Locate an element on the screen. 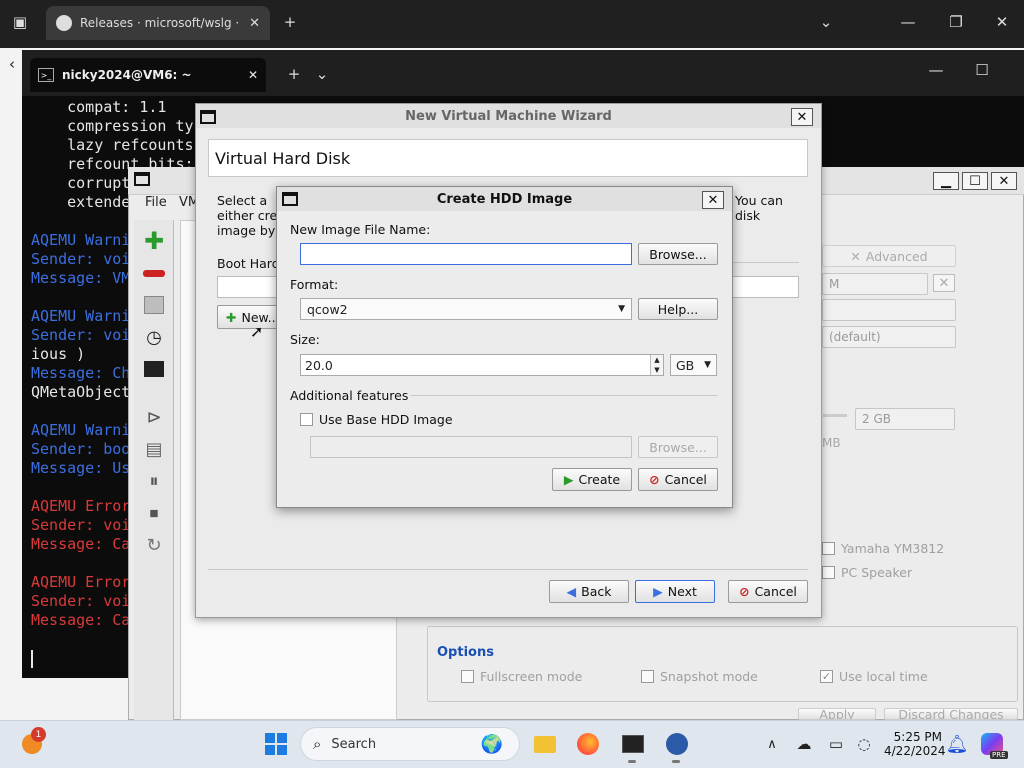 This screenshot has width=1024, height=768. use-base-hdd-checkbox is located at coordinates (306, 419).